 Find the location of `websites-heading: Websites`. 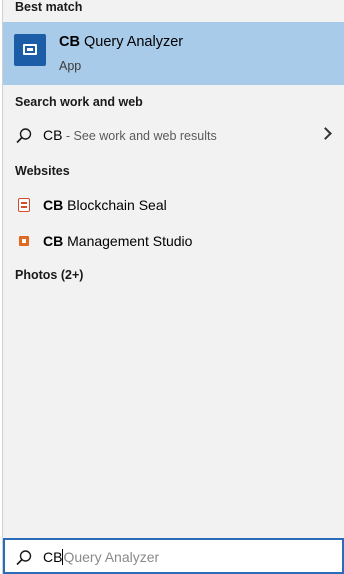

websites-heading: Websites is located at coordinates (42, 171).